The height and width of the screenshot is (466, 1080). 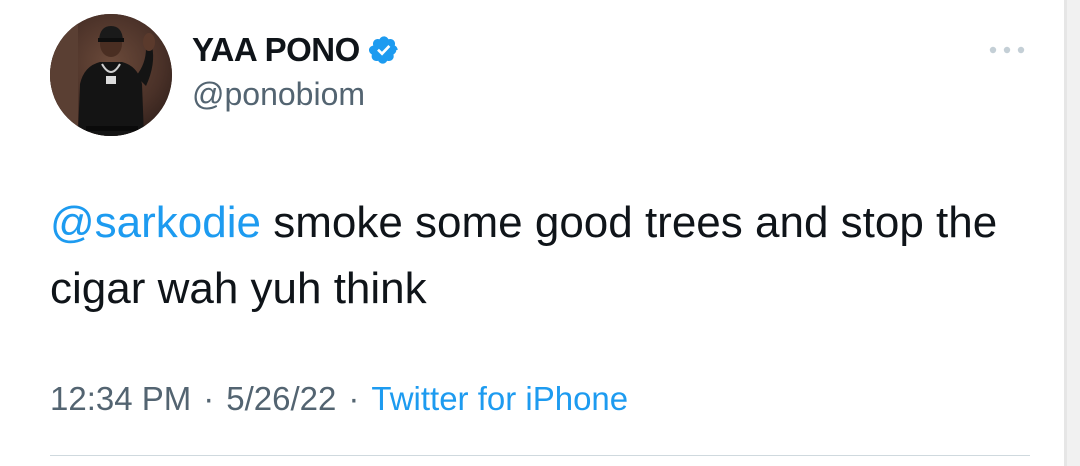 I want to click on more-options-icon, so click(x=1007, y=50).